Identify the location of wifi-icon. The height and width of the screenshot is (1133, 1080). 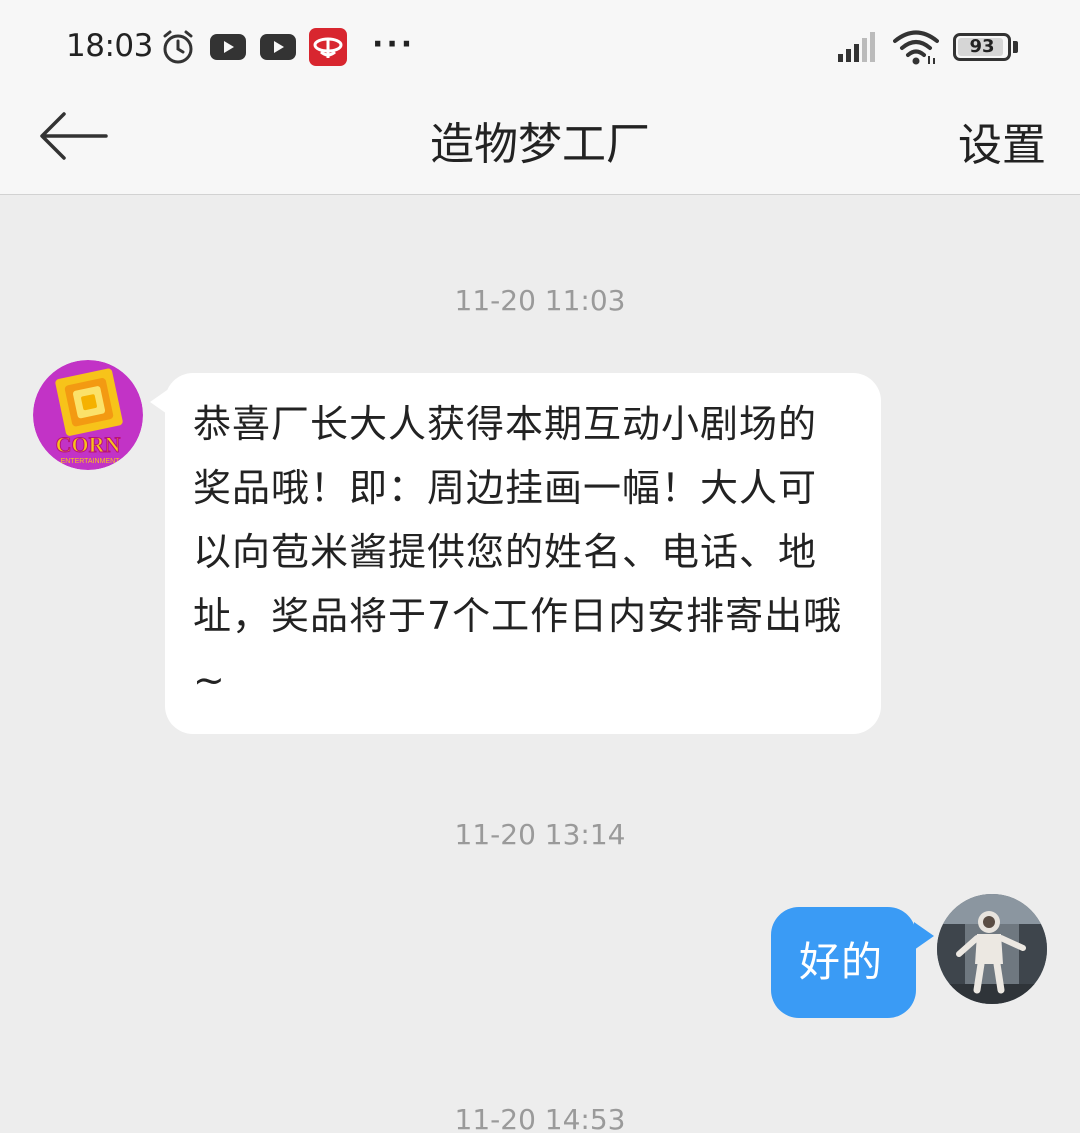
(916, 50).